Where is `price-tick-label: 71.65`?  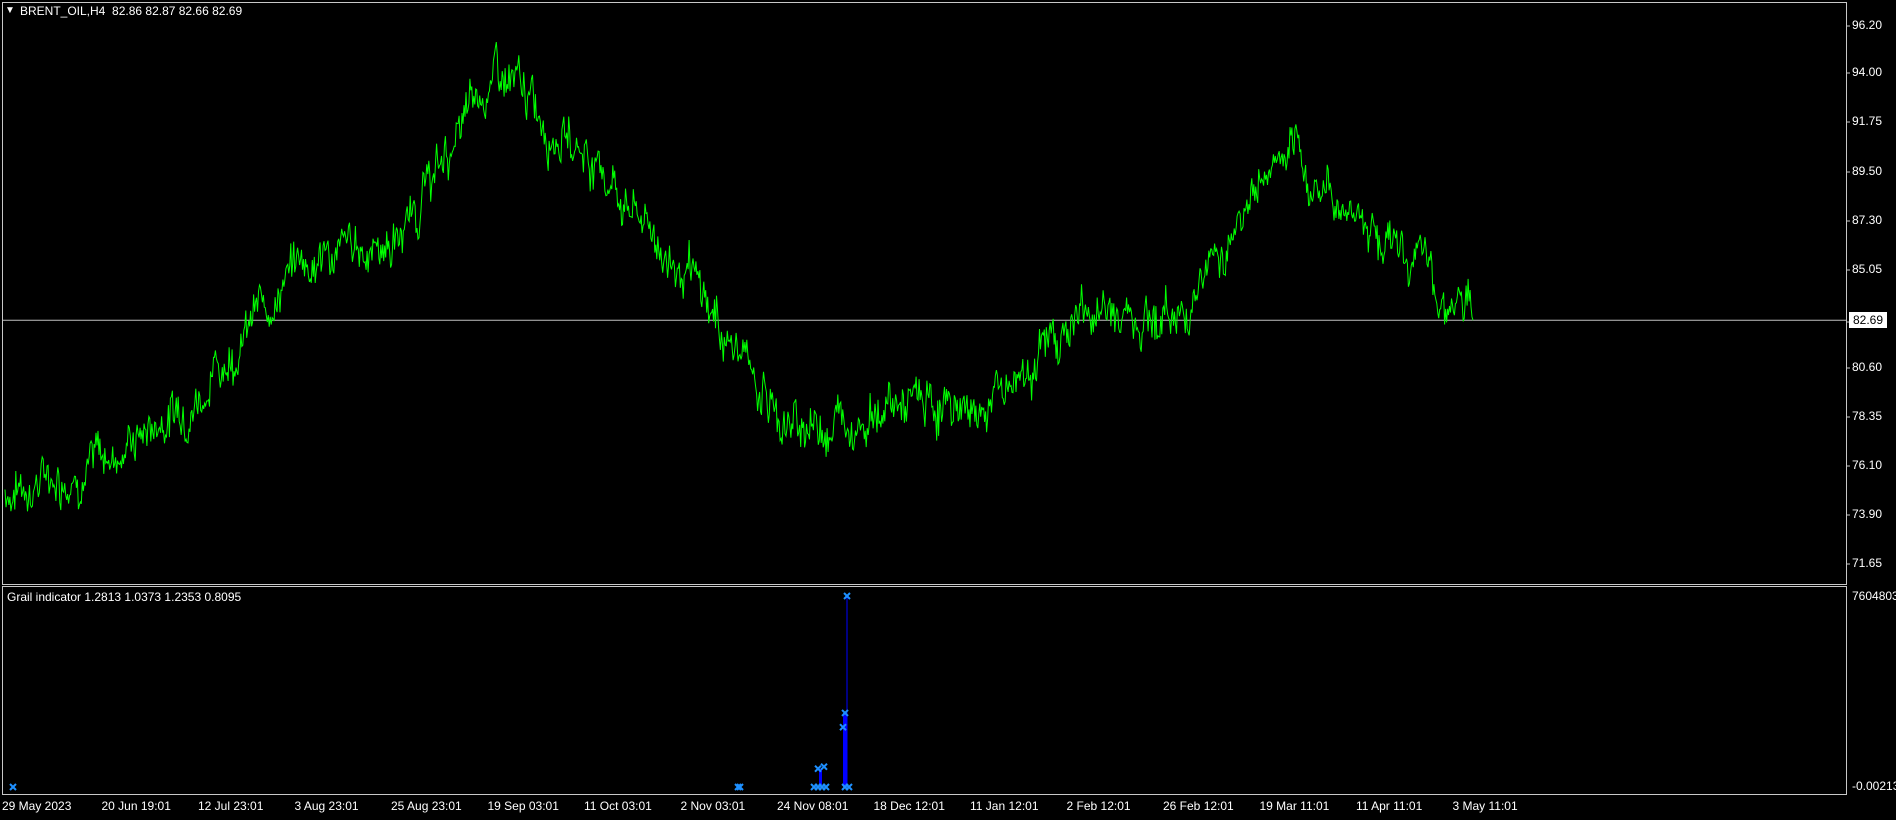 price-tick-label: 71.65 is located at coordinates (1867, 563).